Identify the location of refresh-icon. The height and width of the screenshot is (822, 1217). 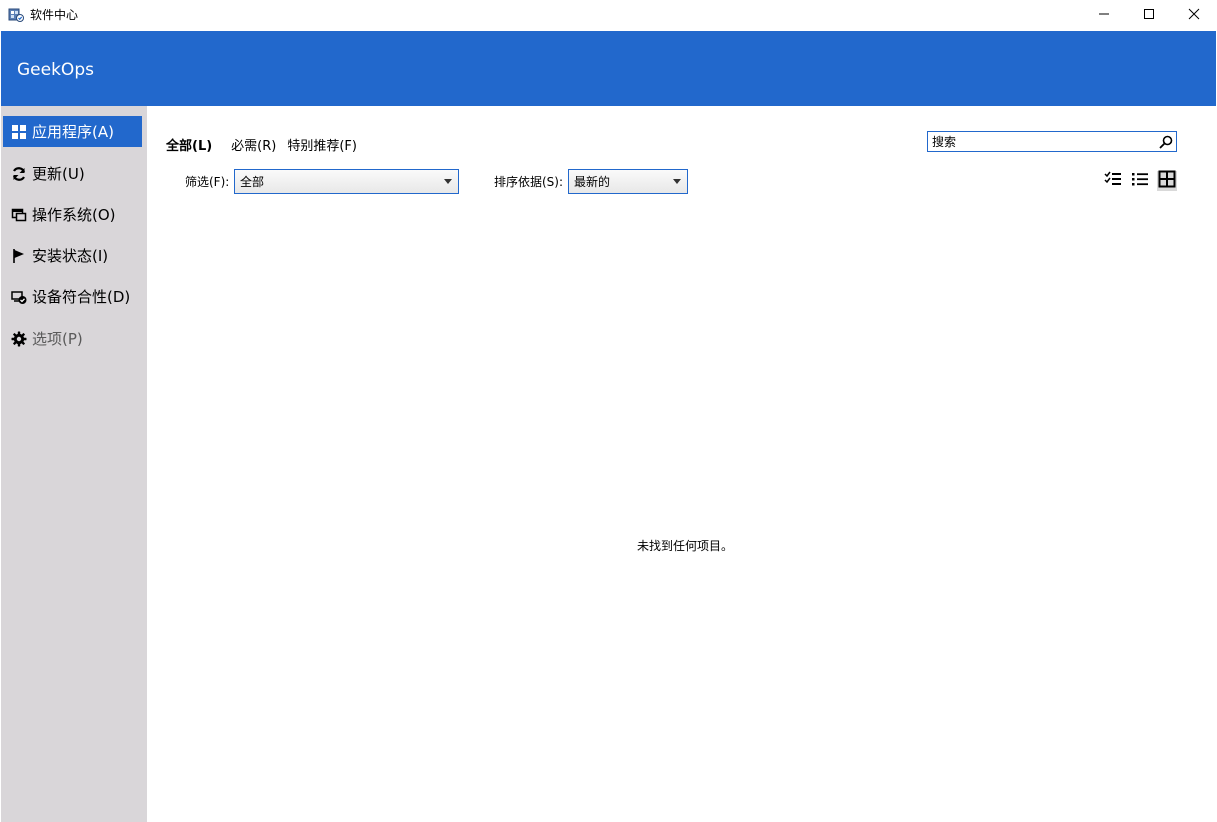
(19, 174).